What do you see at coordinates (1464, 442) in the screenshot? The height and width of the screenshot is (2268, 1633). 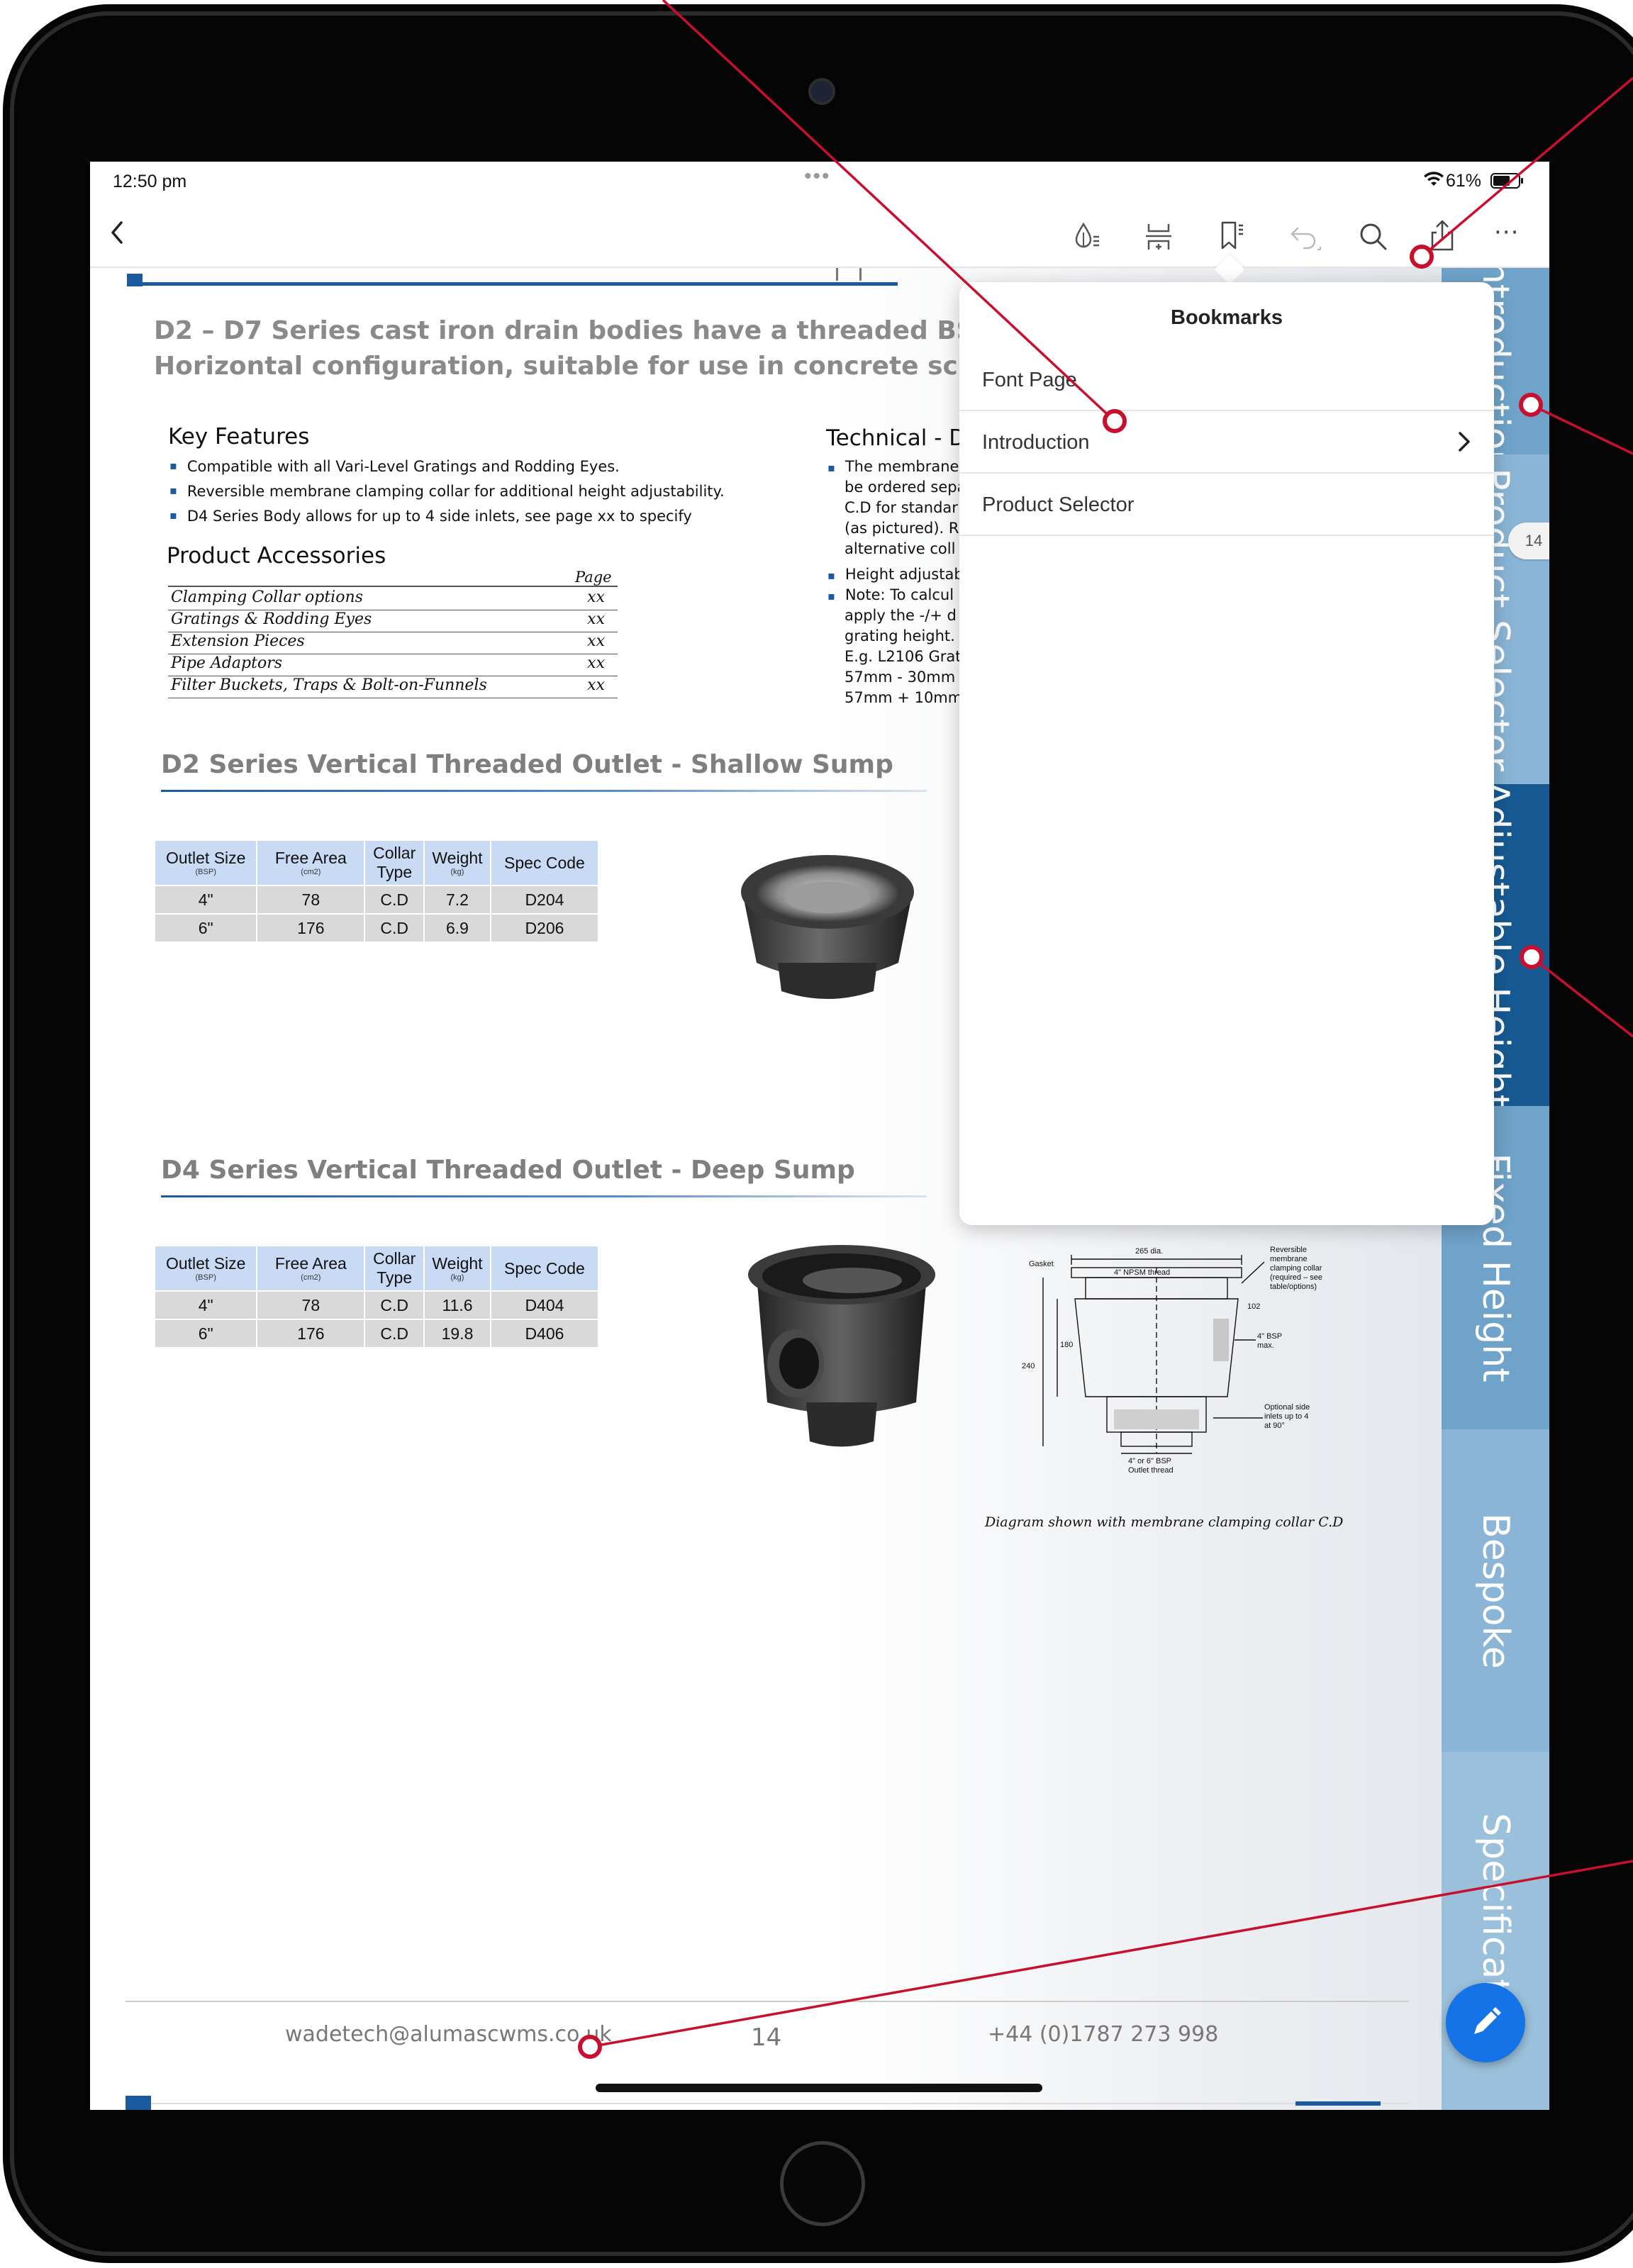 I see `chevron-right-icon` at bounding box center [1464, 442].